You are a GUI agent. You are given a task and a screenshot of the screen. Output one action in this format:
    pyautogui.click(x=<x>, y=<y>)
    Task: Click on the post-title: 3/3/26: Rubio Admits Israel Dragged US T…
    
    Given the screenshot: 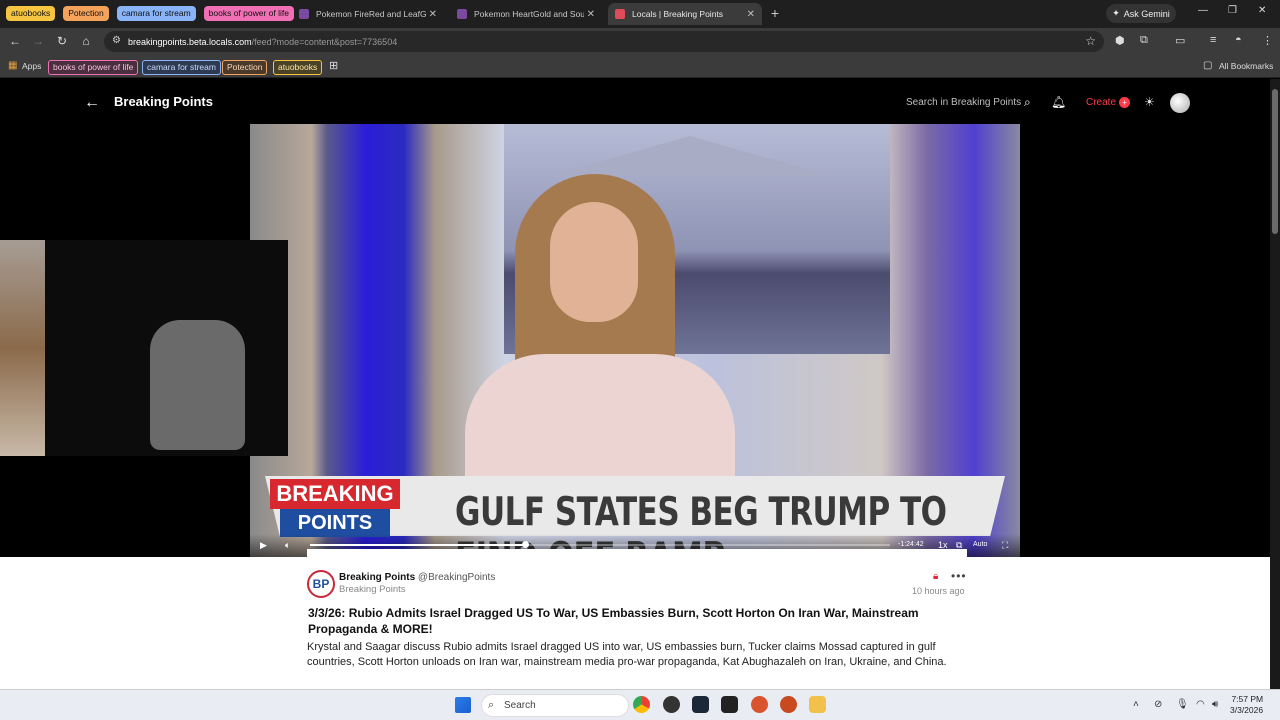 What is the action you would take?
    pyautogui.click(x=618, y=621)
    